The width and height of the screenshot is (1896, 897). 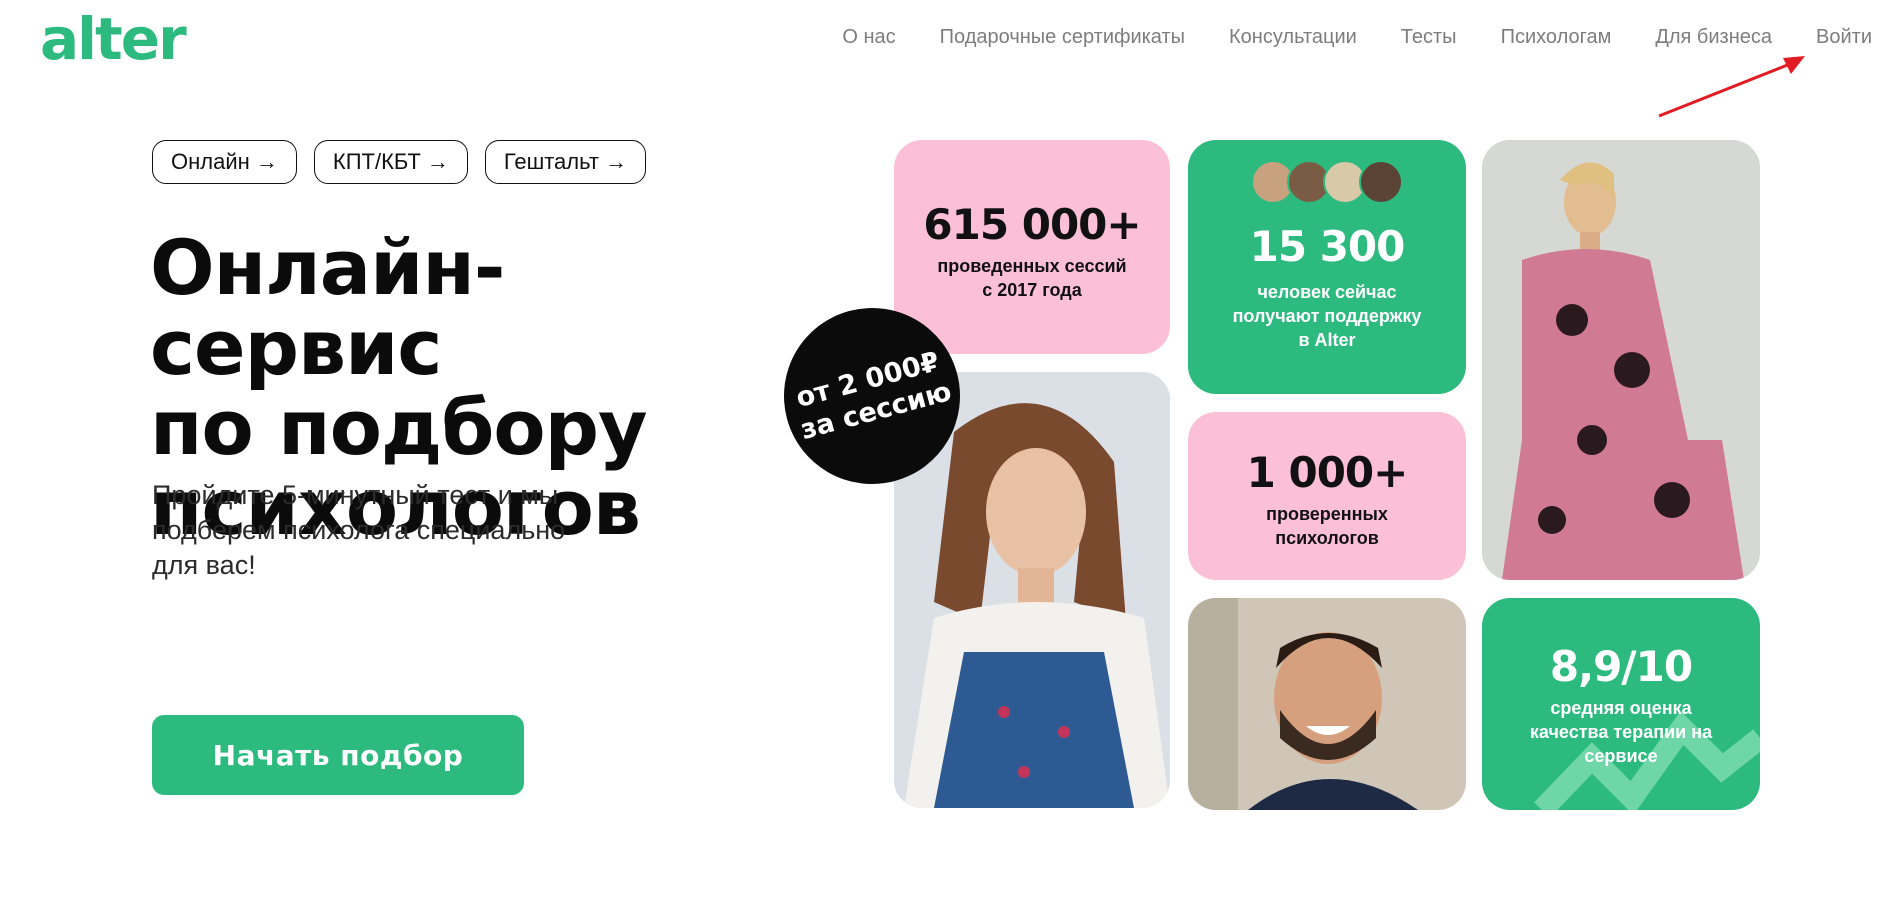 What do you see at coordinates (1327, 246) in the screenshot?
I see `stat-value: 15 300` at bounding box center [1327, 246].